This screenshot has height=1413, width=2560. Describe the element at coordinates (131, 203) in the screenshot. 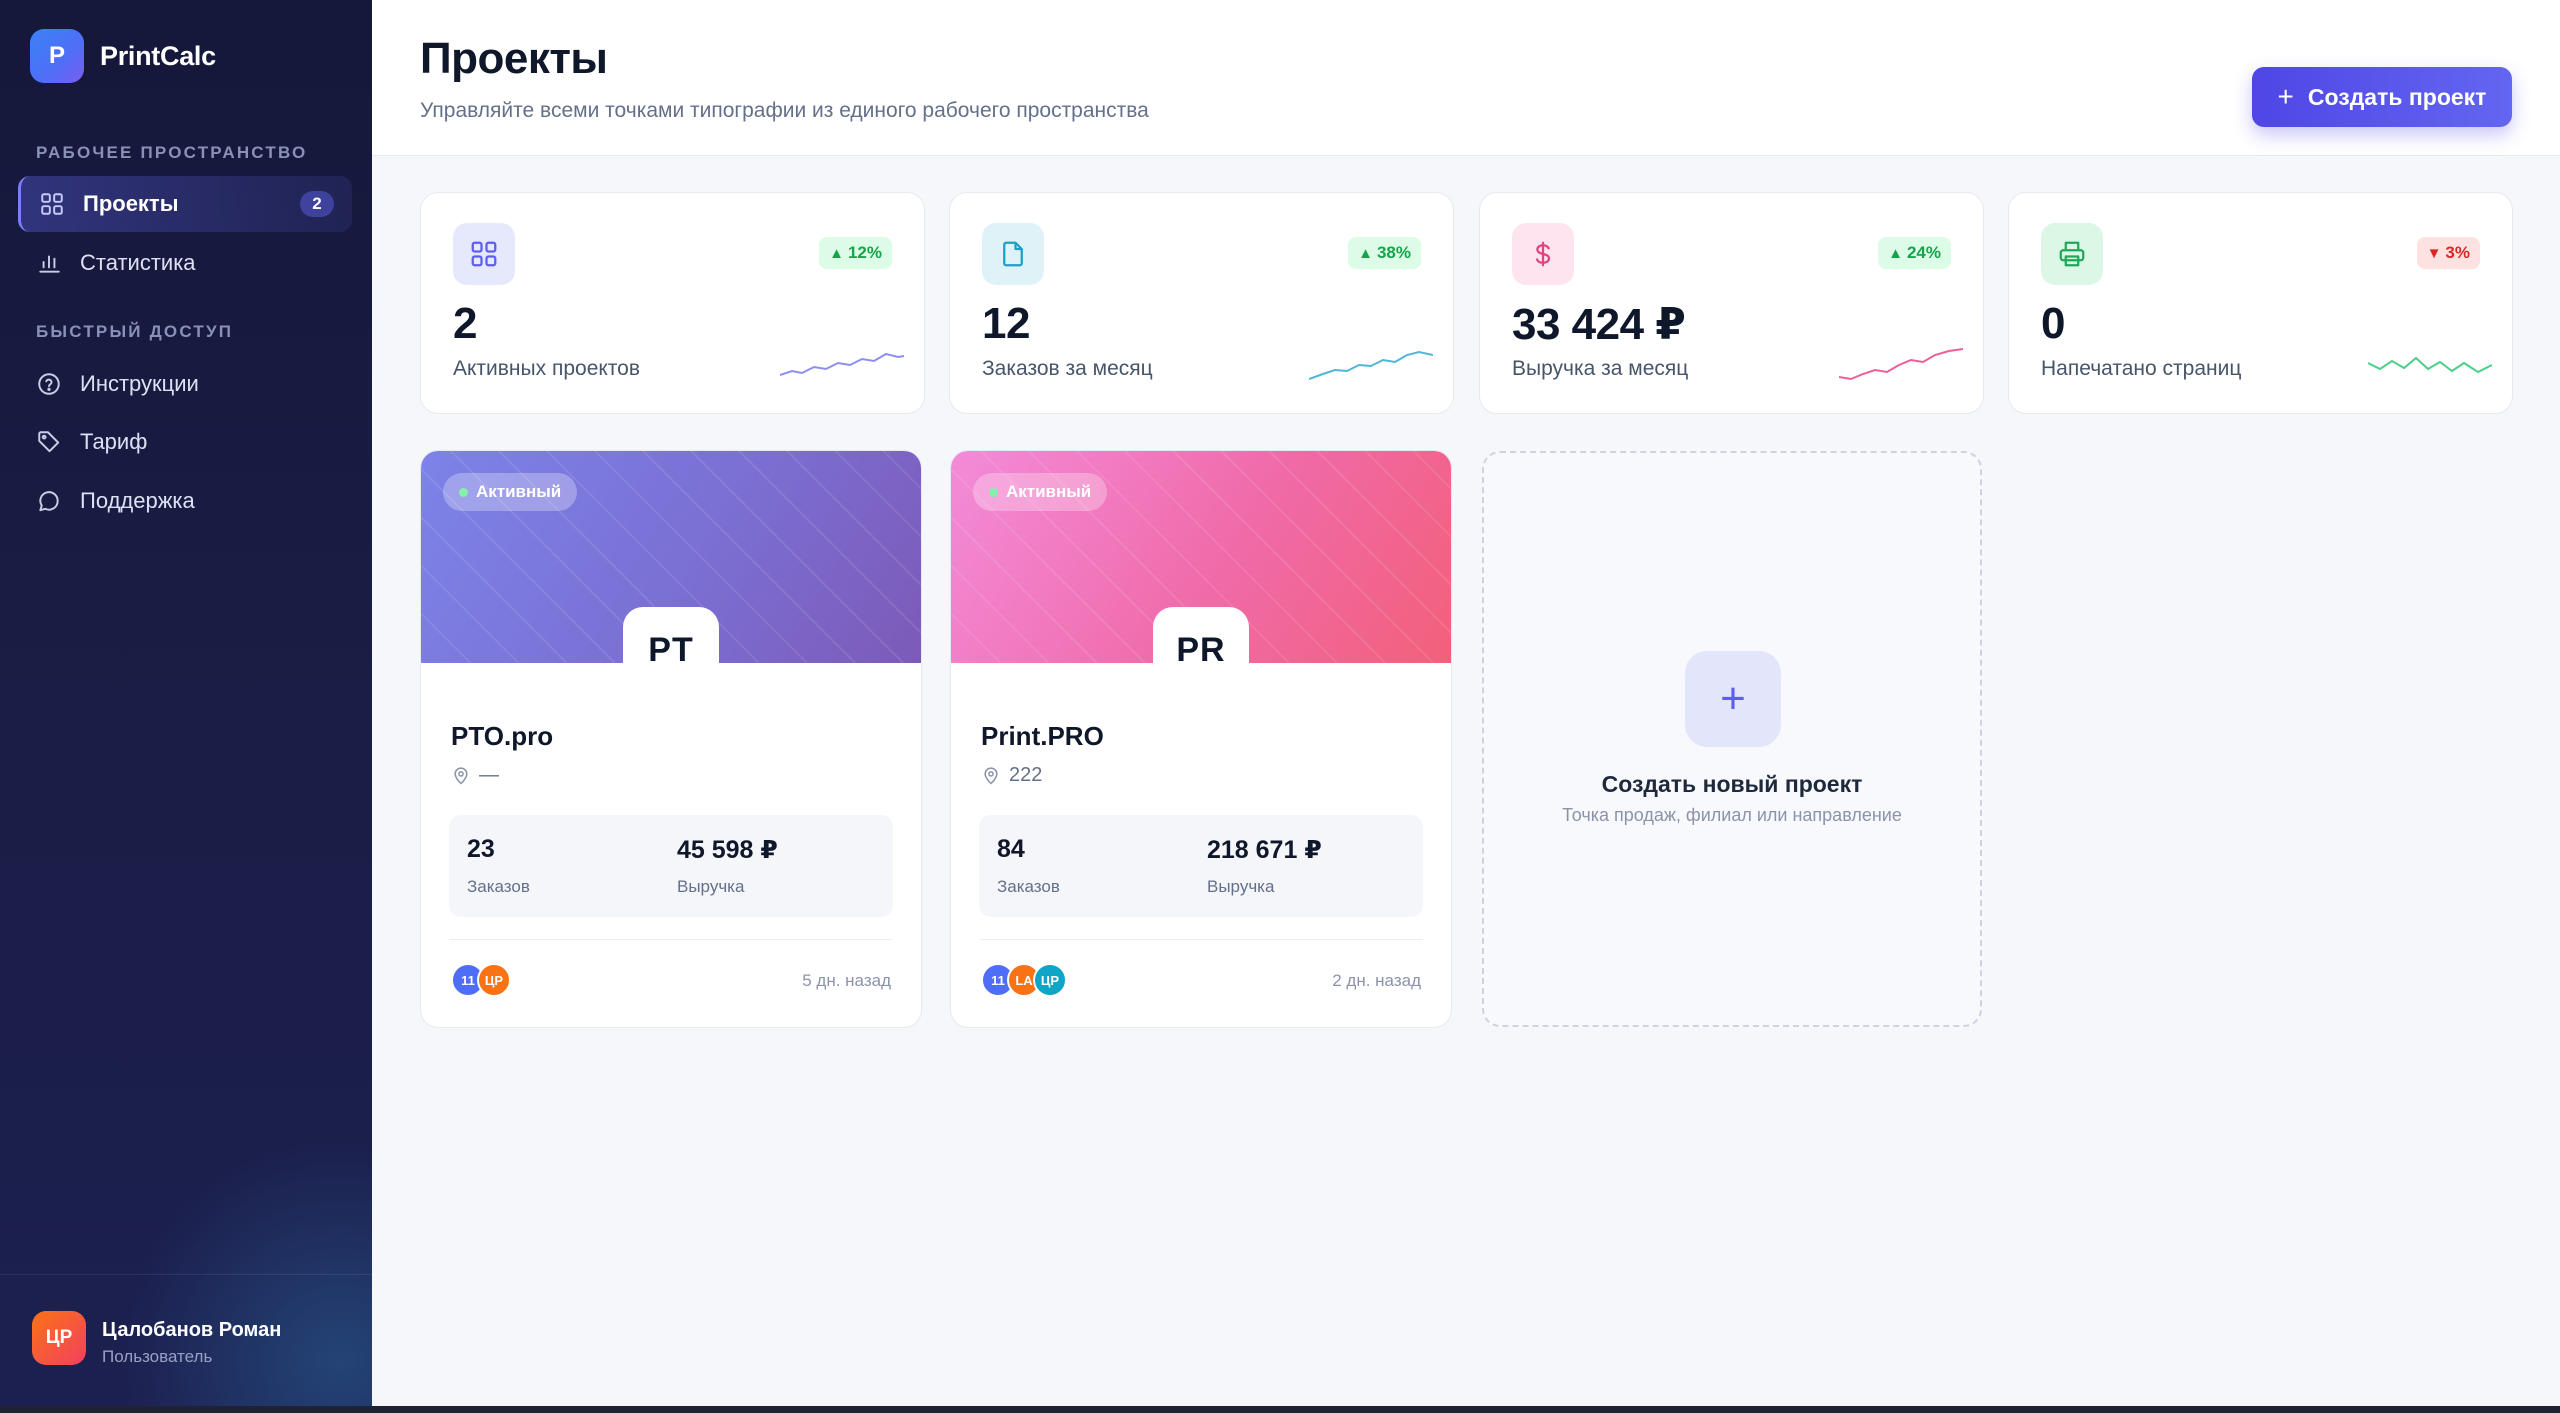

I see `sidebar-item-label: Проекты` at that location.